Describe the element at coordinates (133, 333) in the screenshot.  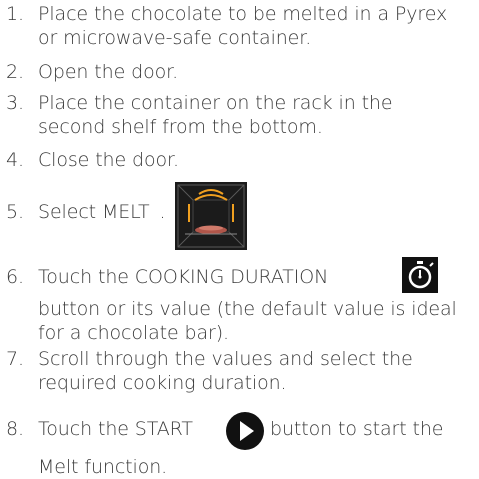
I see `step-text-line: for a chocolate bar).` at that location.